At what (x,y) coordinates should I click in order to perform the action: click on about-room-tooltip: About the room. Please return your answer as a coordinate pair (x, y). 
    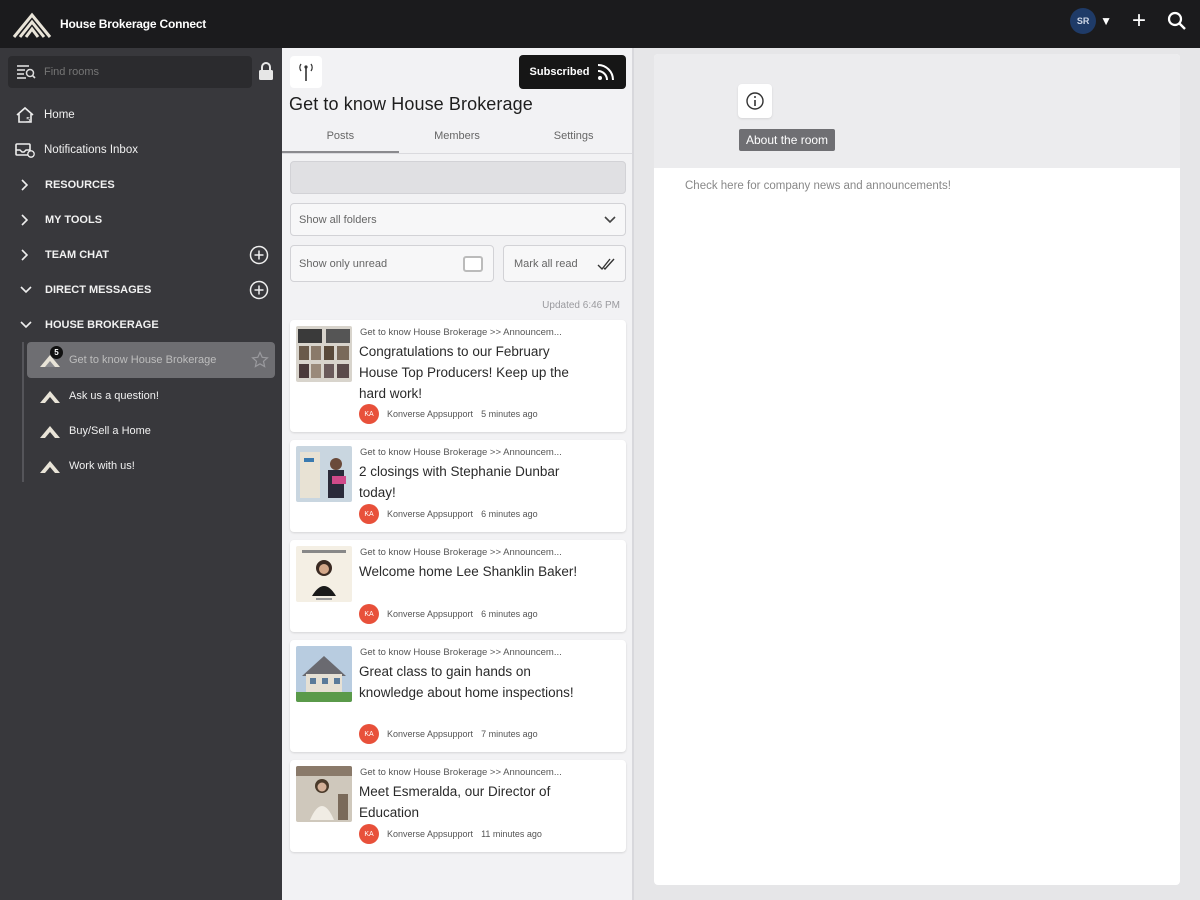
    Looking at the image, I should click on (787, 140).